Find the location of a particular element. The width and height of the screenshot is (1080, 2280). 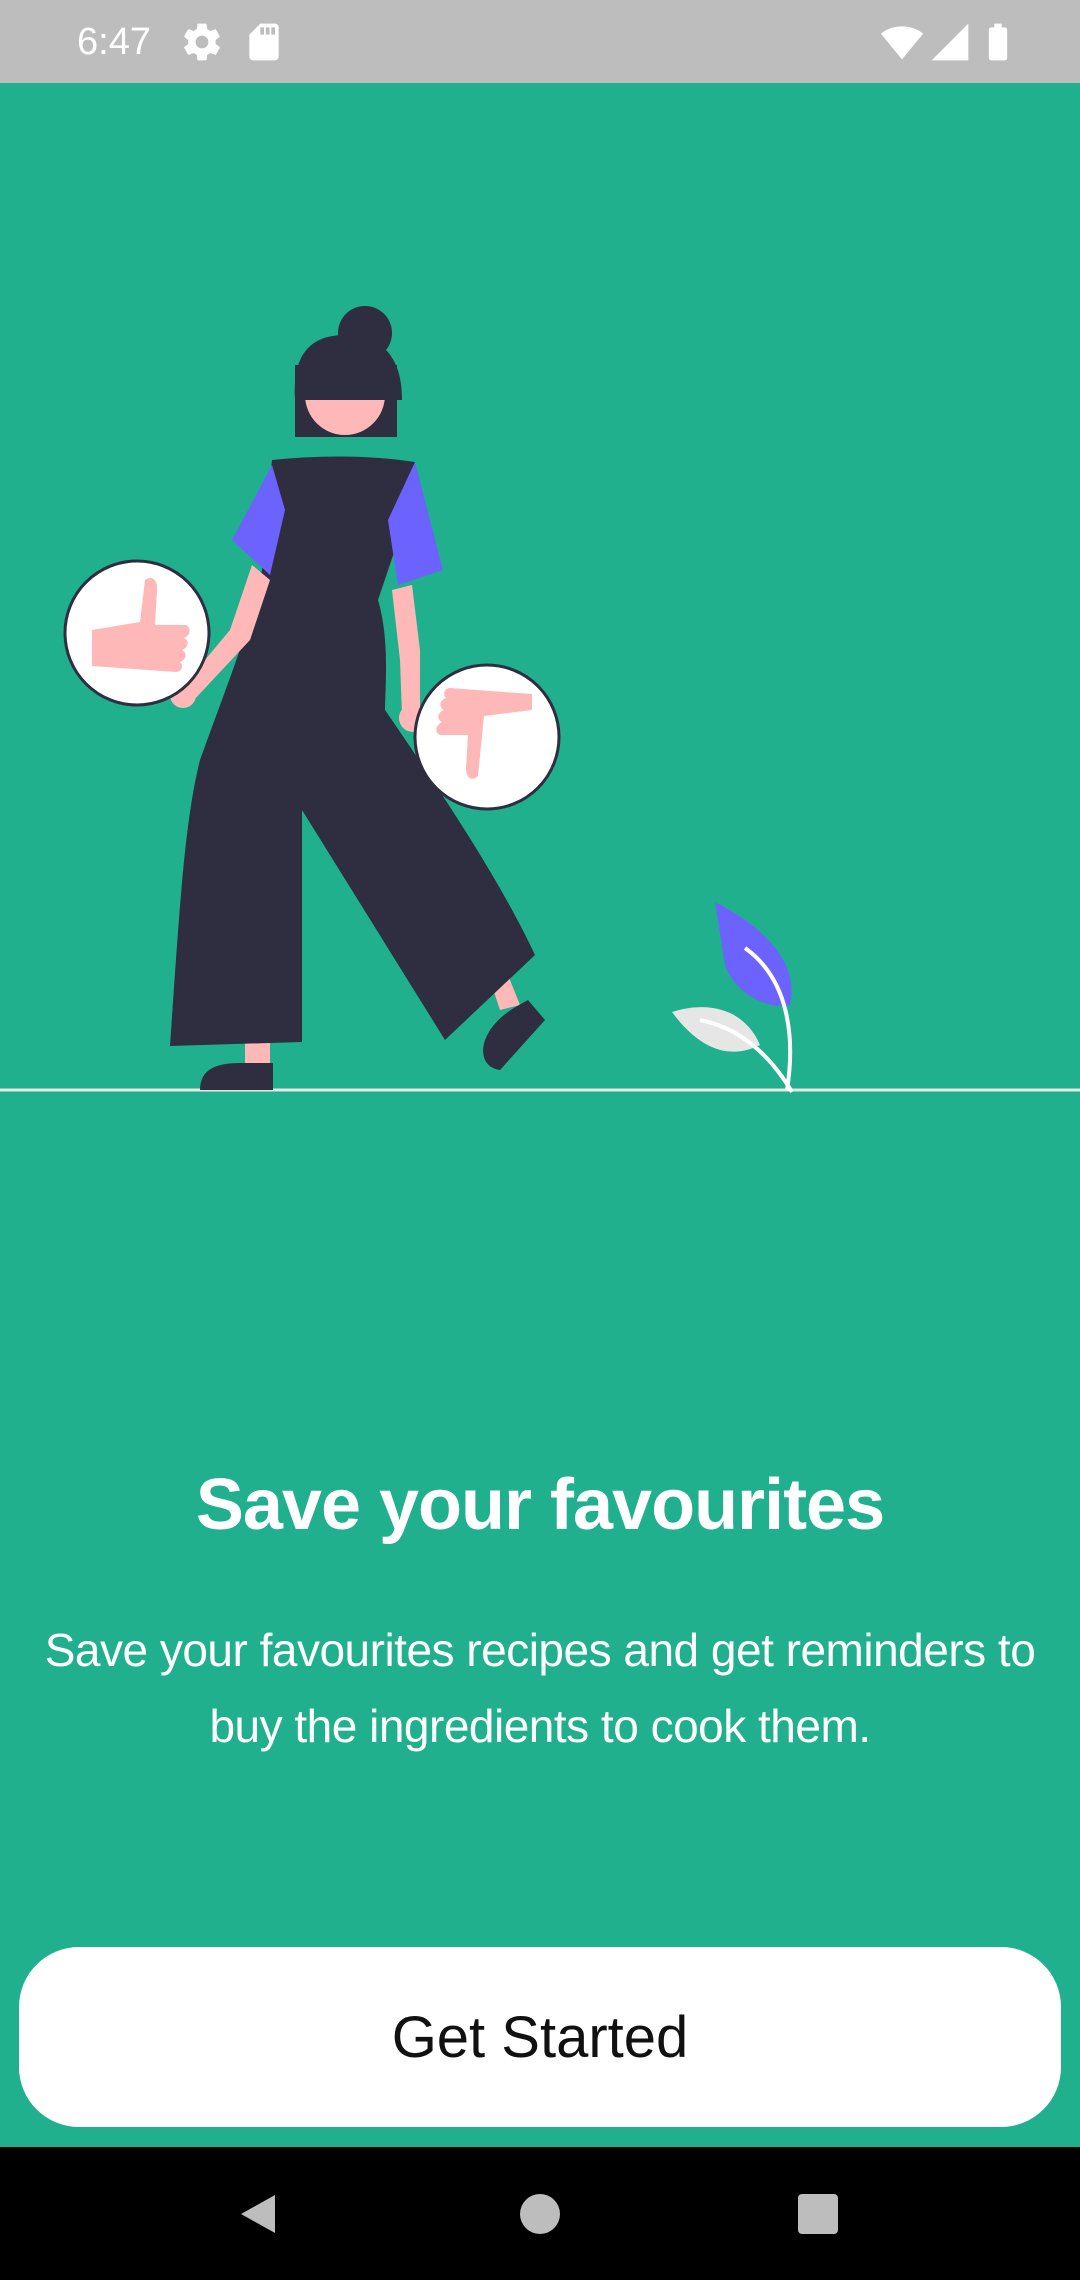

recents-icon is located at coordinates (818, 2214).